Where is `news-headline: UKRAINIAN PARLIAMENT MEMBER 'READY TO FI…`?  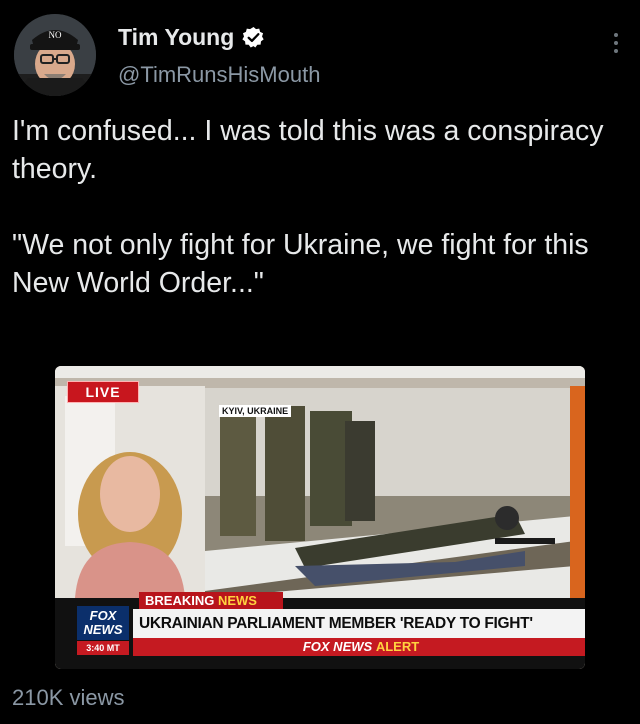
news-headline: UKRAINIAN PARLIAMENT MEMBER 'READY TO FI… is located at coordinates (359, 623).